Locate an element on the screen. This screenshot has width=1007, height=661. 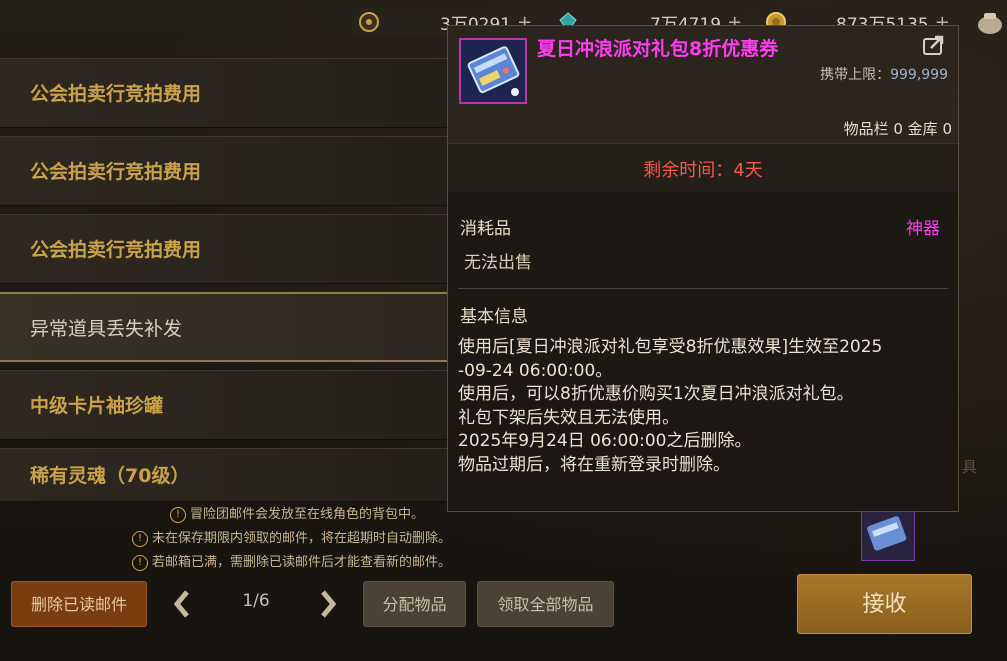
notice-line: ! 冒险团邮件会发放至在线角色的背包中。 is located at coordinates (297, 513).